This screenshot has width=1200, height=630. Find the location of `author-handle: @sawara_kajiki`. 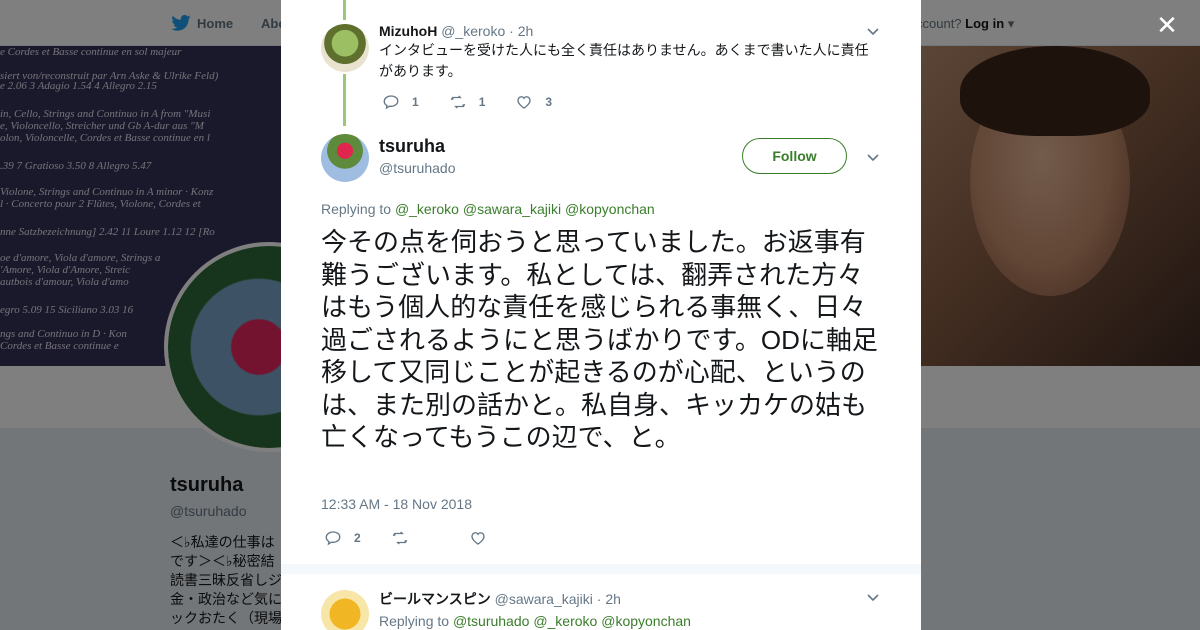

author-handle: @sawara_kajiki is located at coordinates (544, 599).